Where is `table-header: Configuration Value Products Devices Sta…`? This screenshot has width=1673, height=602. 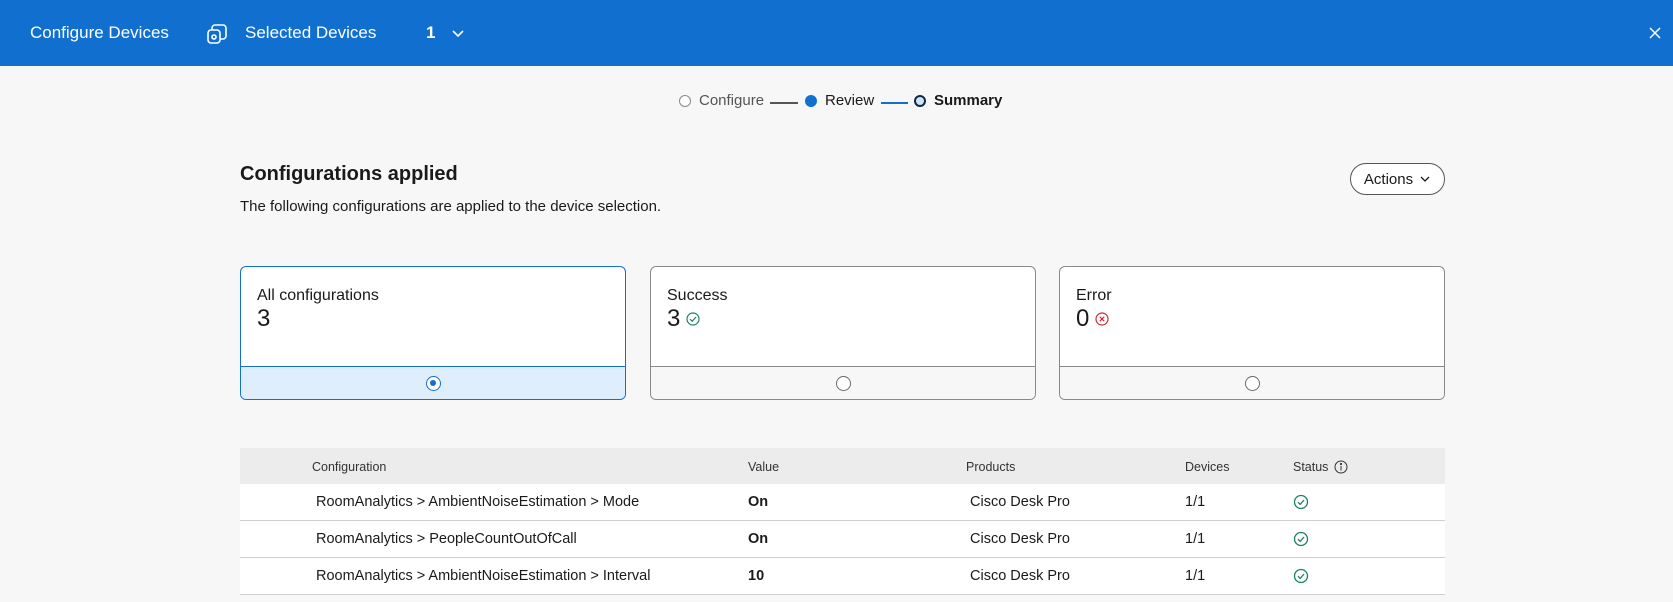 table-header: Configuration Value Products Devices Sta… is located at coordinates (842, 466).